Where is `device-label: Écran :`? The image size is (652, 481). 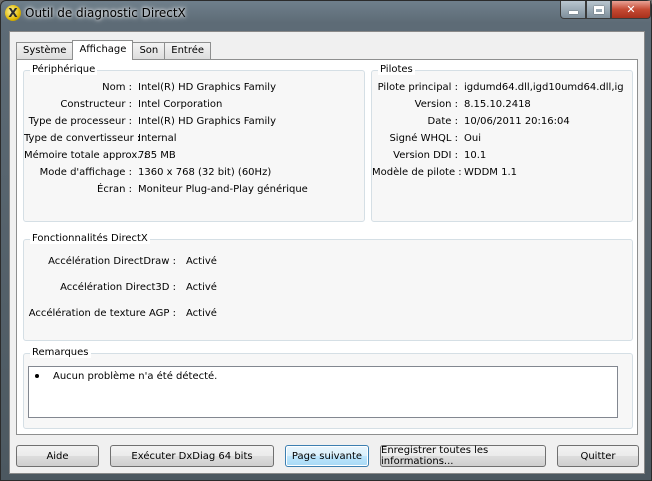 device-label: Écran : is located at coordinates (114, 189).